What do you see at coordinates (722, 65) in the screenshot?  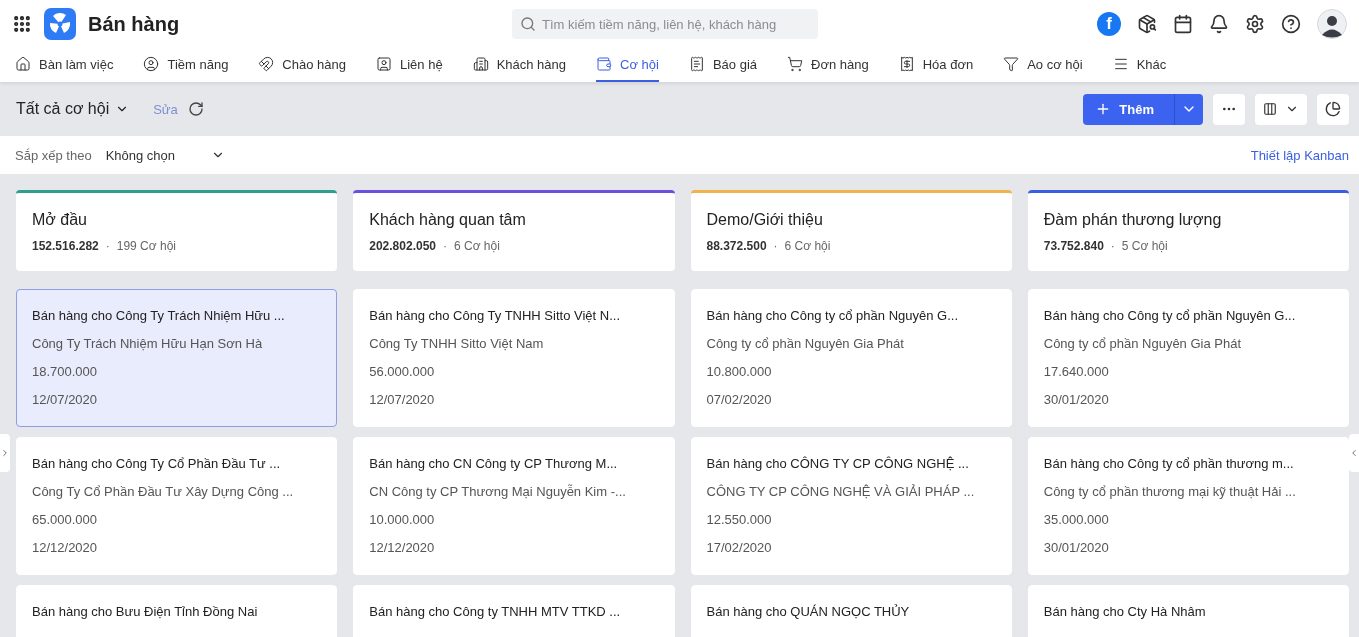 I see `nav-tab: Báo giá` at bounding box center [722, 65].